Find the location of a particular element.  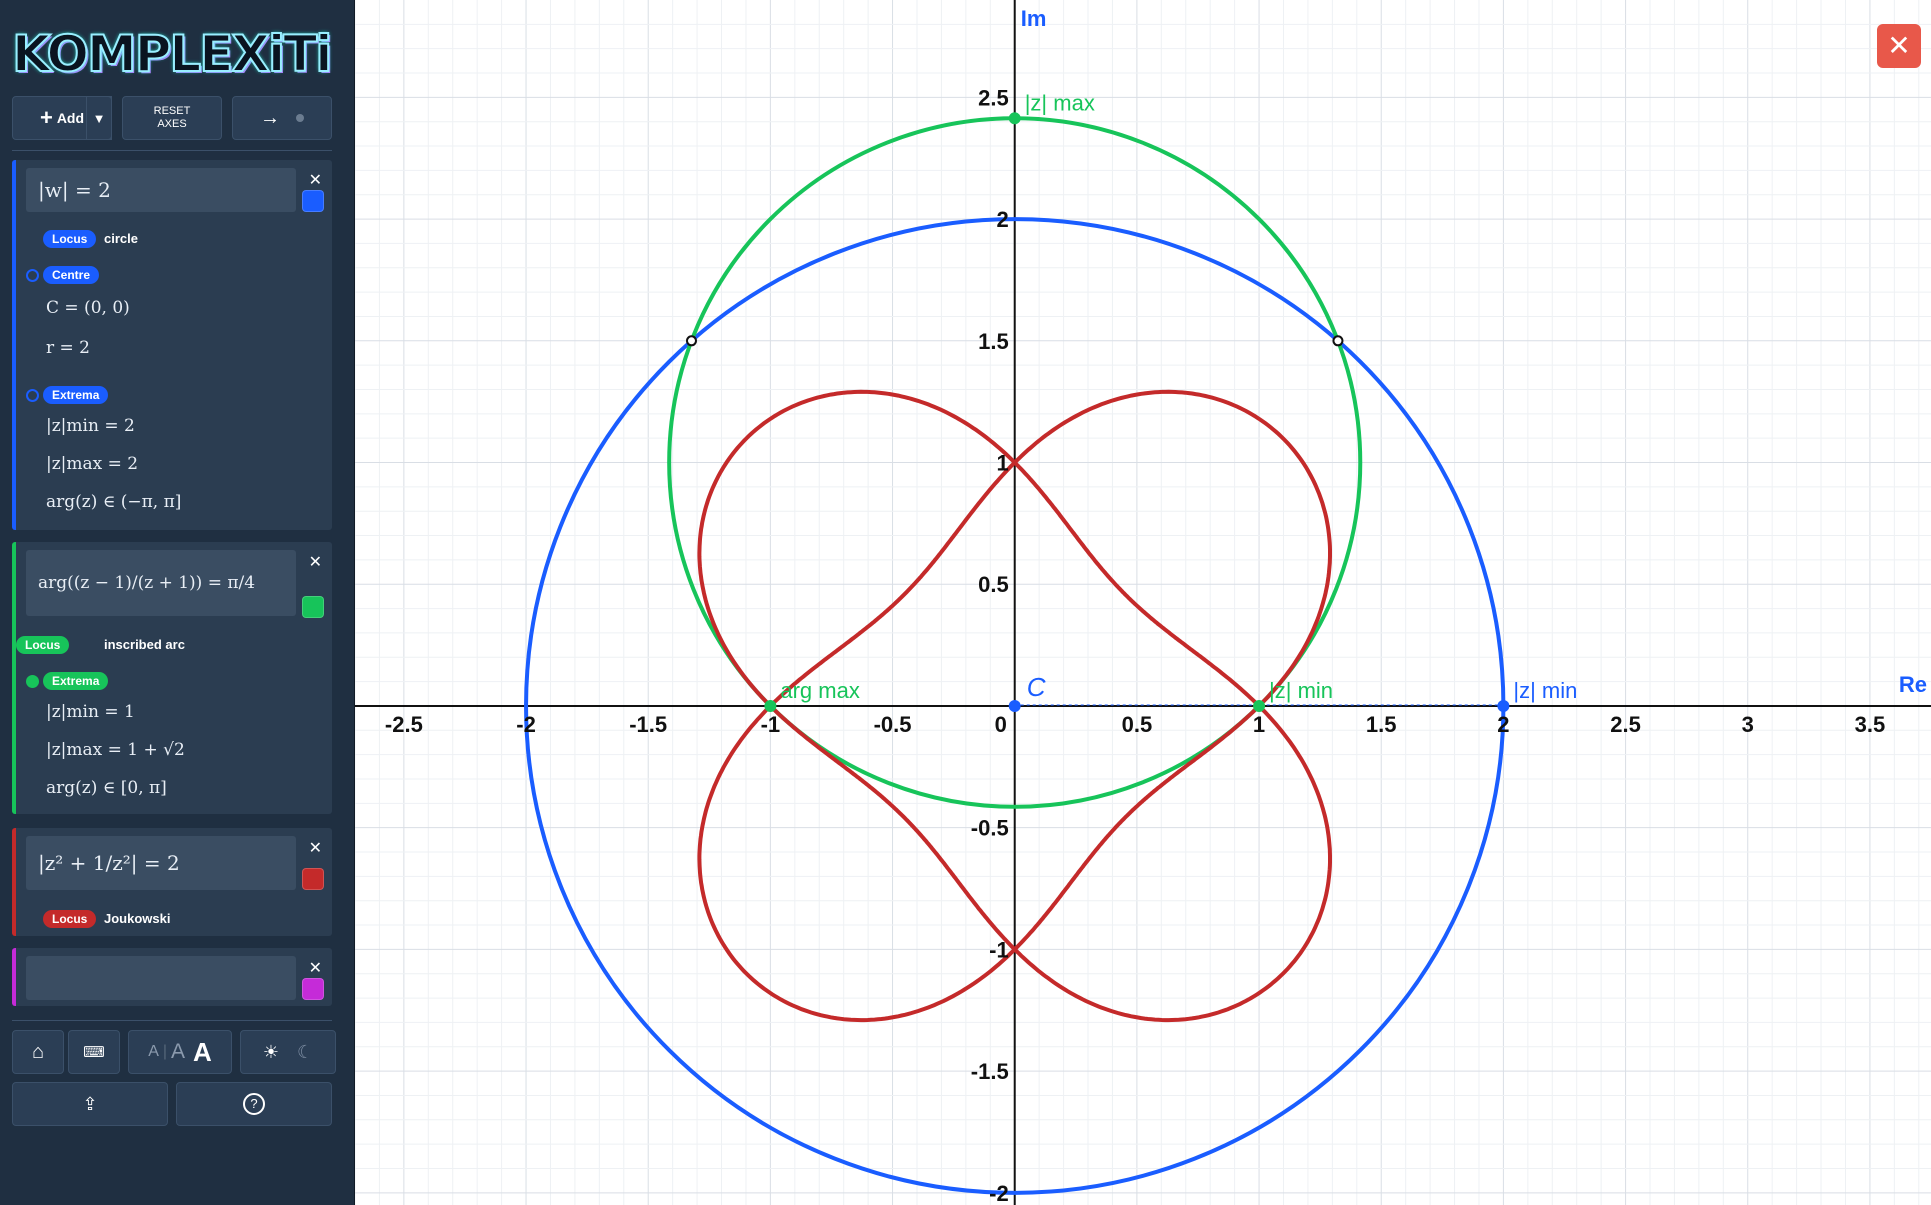

keyboard-button: ⌨ is located at coordinates (94, 1052).